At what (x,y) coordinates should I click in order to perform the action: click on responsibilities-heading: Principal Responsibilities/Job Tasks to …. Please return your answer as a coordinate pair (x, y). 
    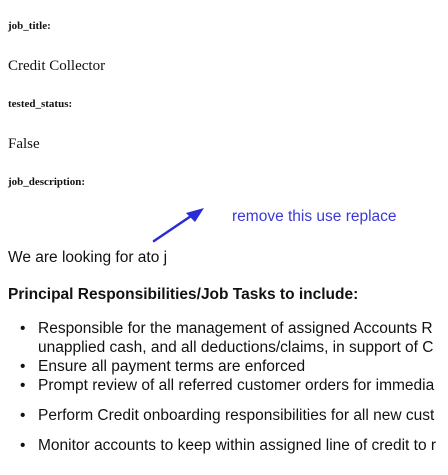
    Looking at the image, I should click on (183, 294).